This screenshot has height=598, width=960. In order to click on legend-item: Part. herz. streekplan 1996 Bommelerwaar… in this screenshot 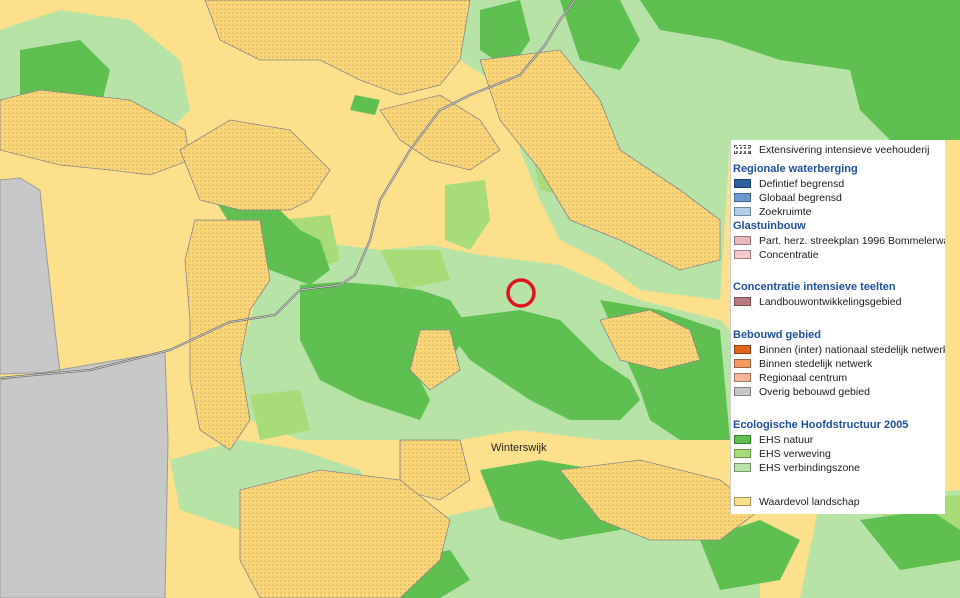, I will do `click(838, 240)`.